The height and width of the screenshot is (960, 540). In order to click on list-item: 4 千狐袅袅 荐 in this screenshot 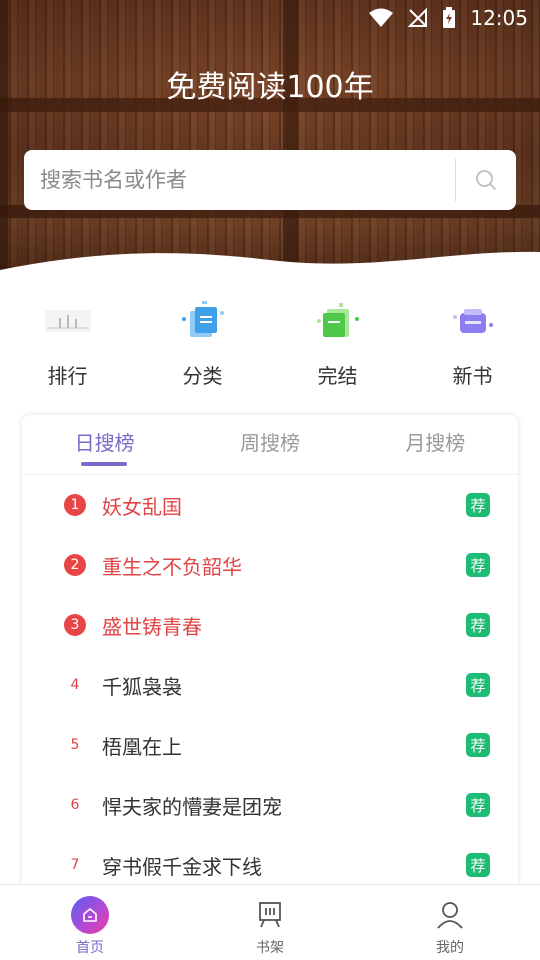, I will do `click(270, 685)`.